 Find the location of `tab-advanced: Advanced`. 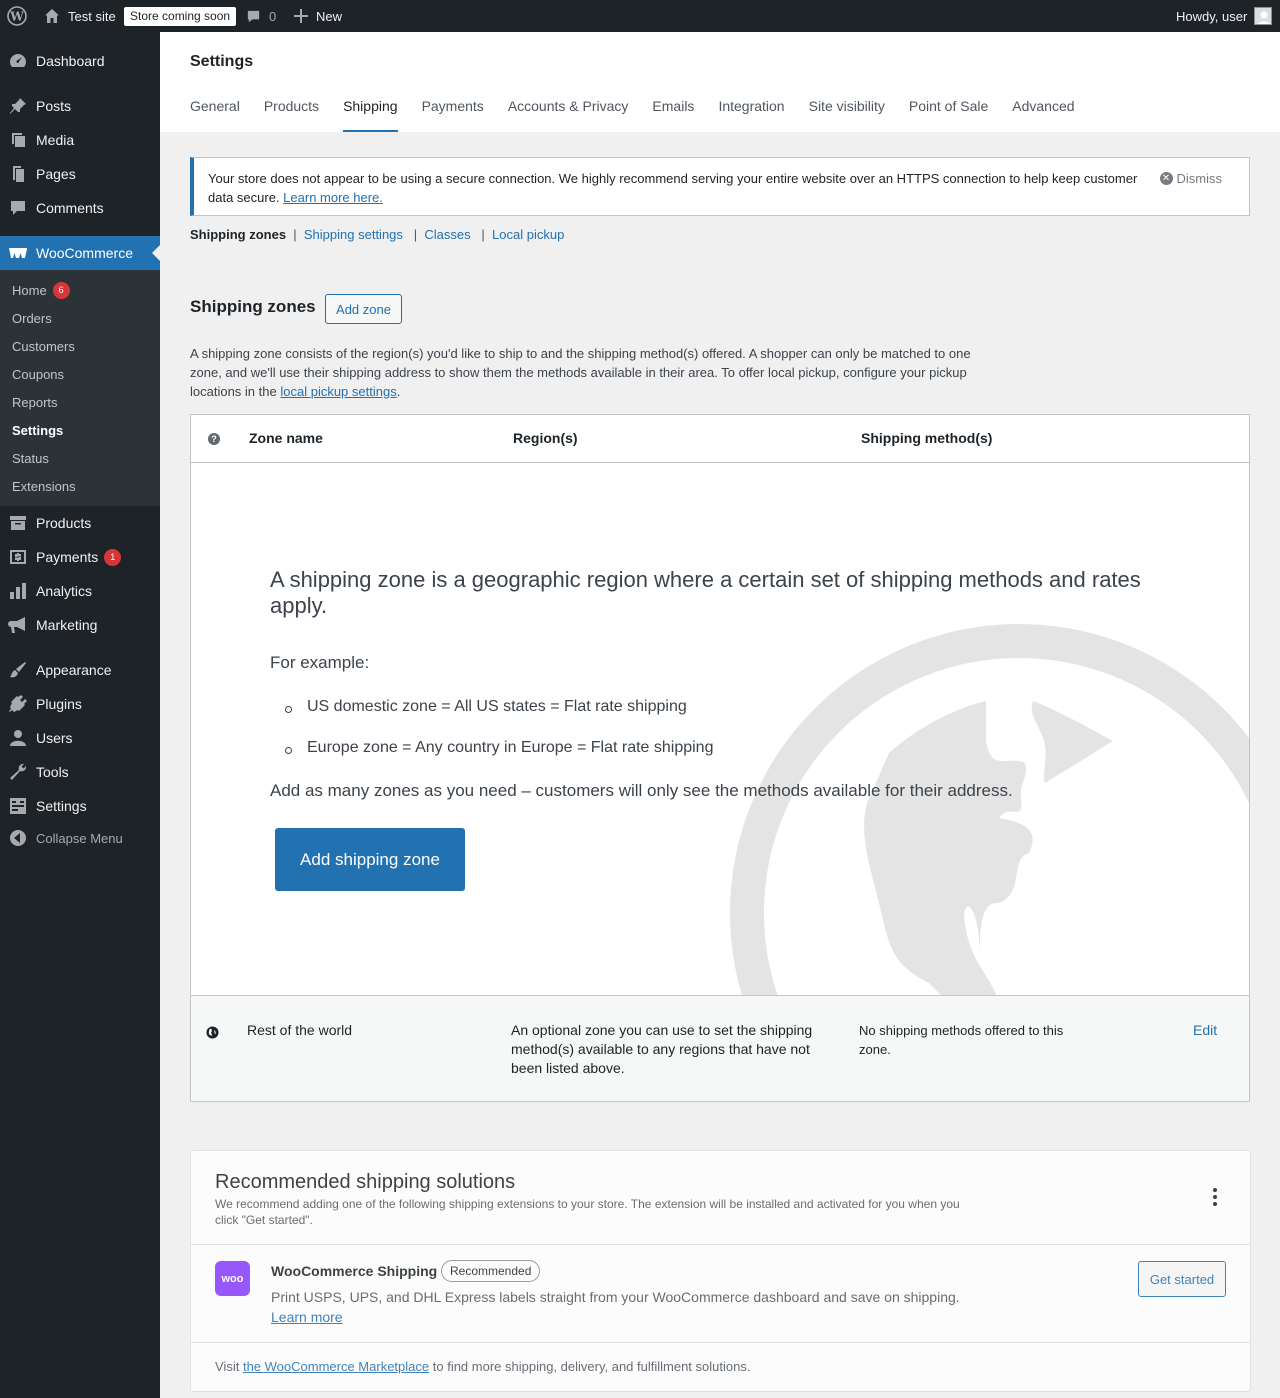

tab-advanced: Advanced is located at coordinates (1043, 115).